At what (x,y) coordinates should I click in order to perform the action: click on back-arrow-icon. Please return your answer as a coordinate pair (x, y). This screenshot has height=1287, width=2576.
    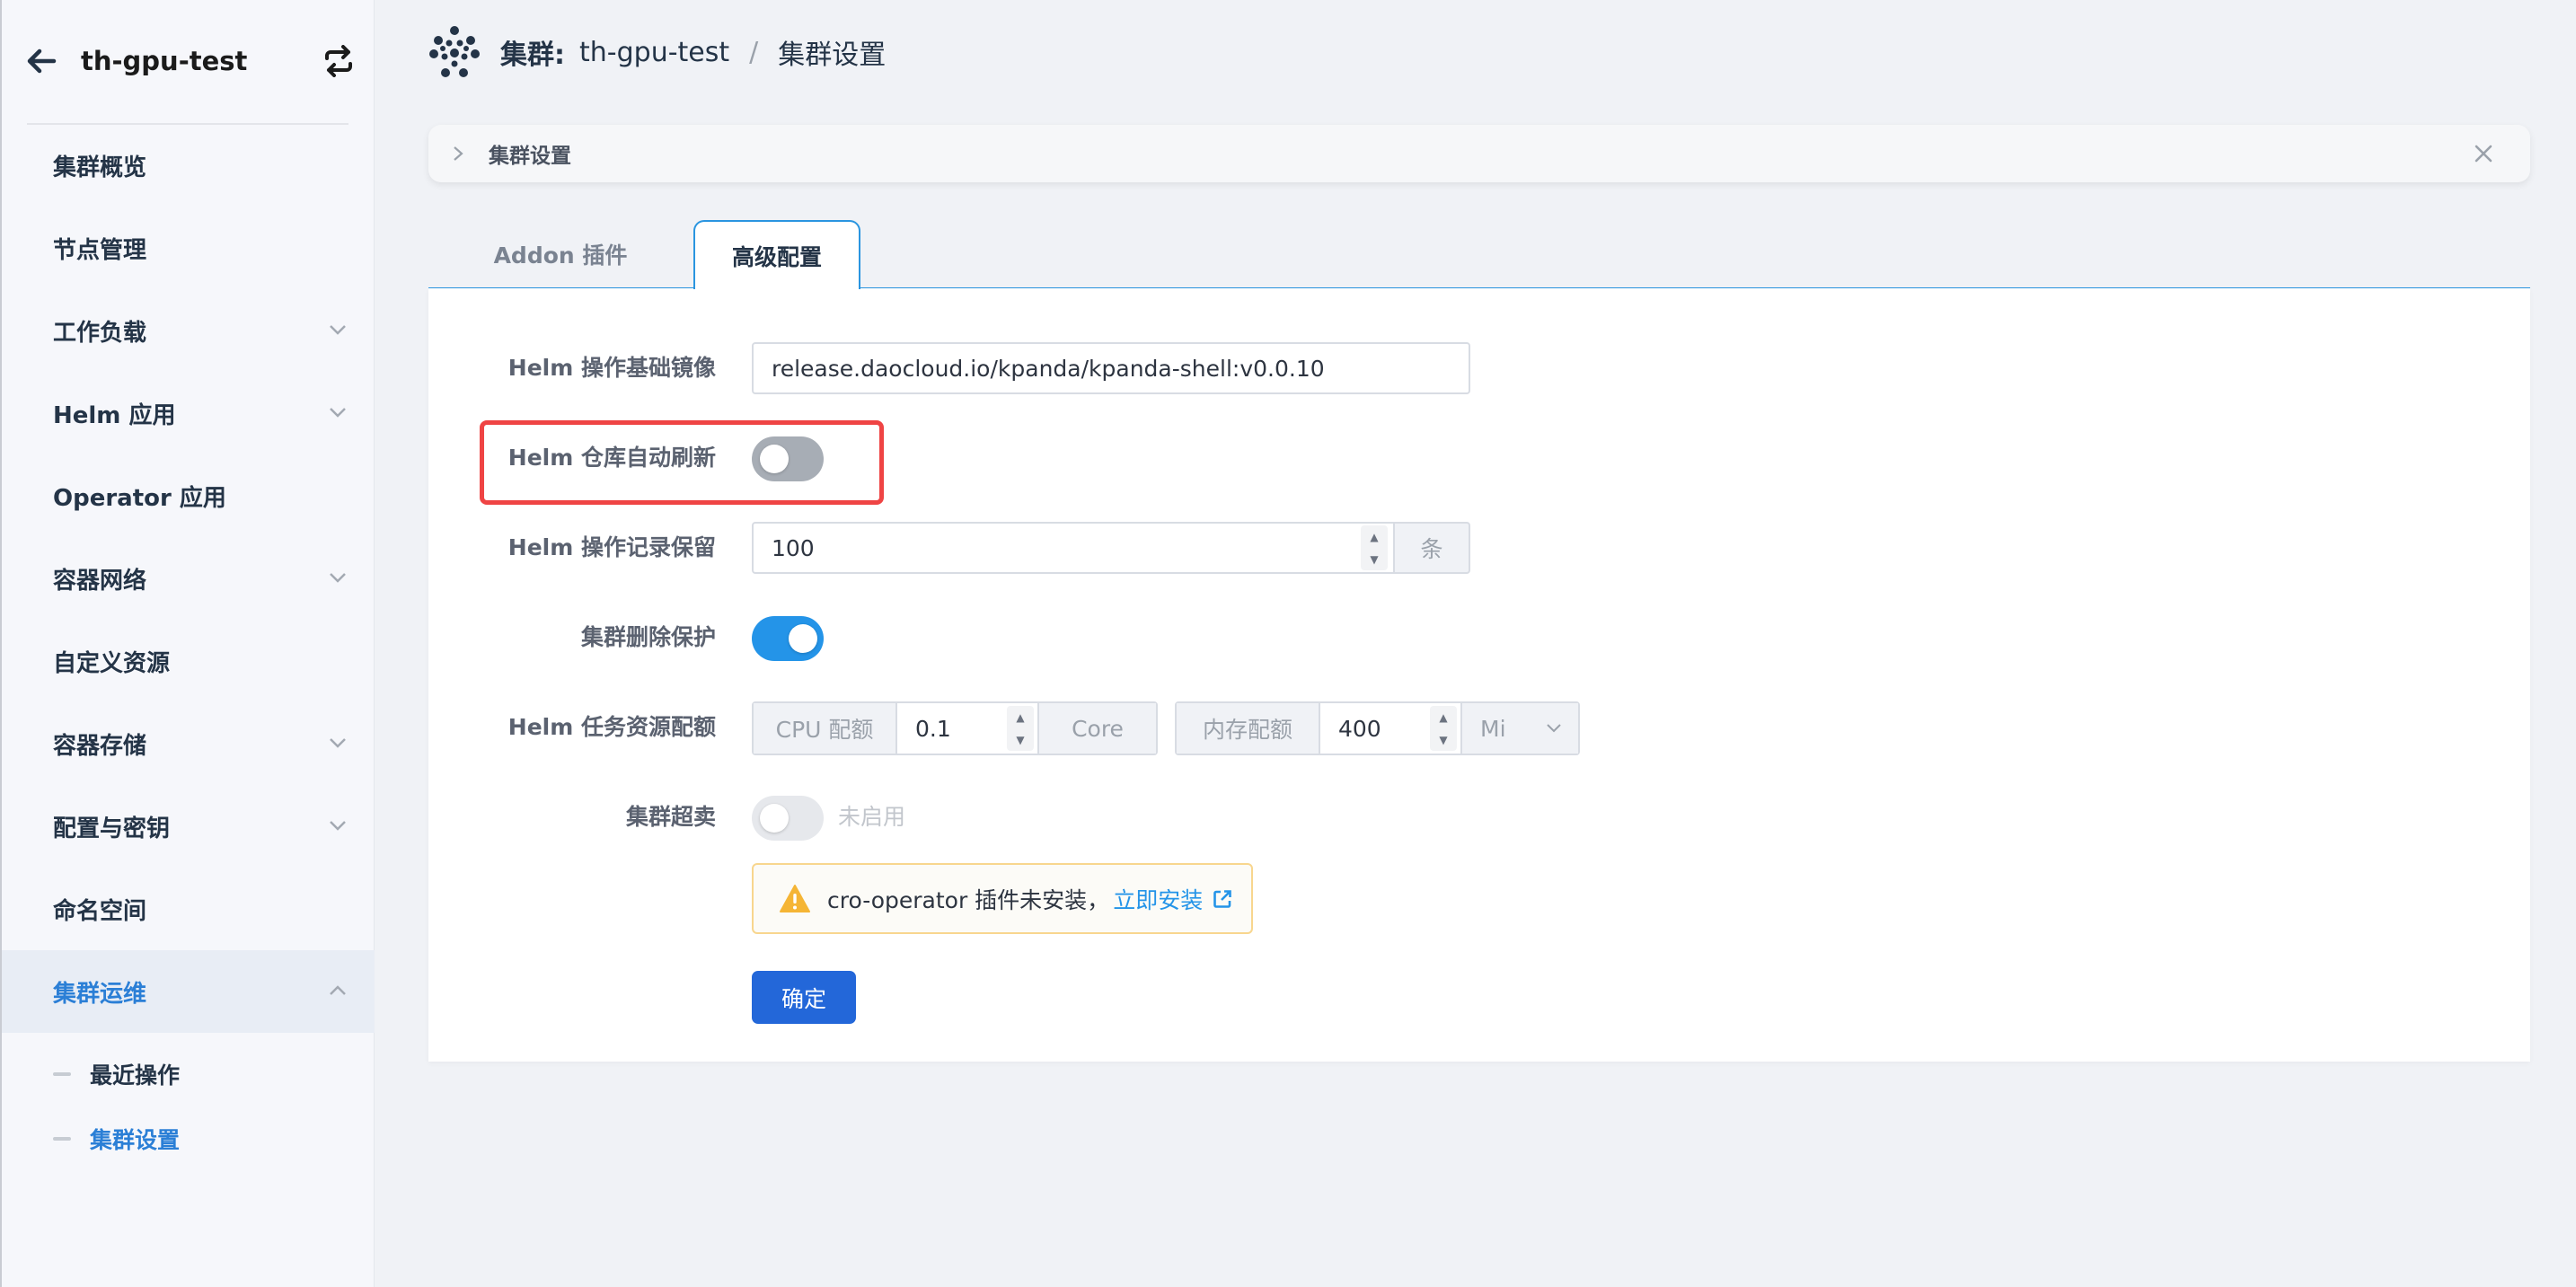
    Looking at the image, I should click on (41, 61).